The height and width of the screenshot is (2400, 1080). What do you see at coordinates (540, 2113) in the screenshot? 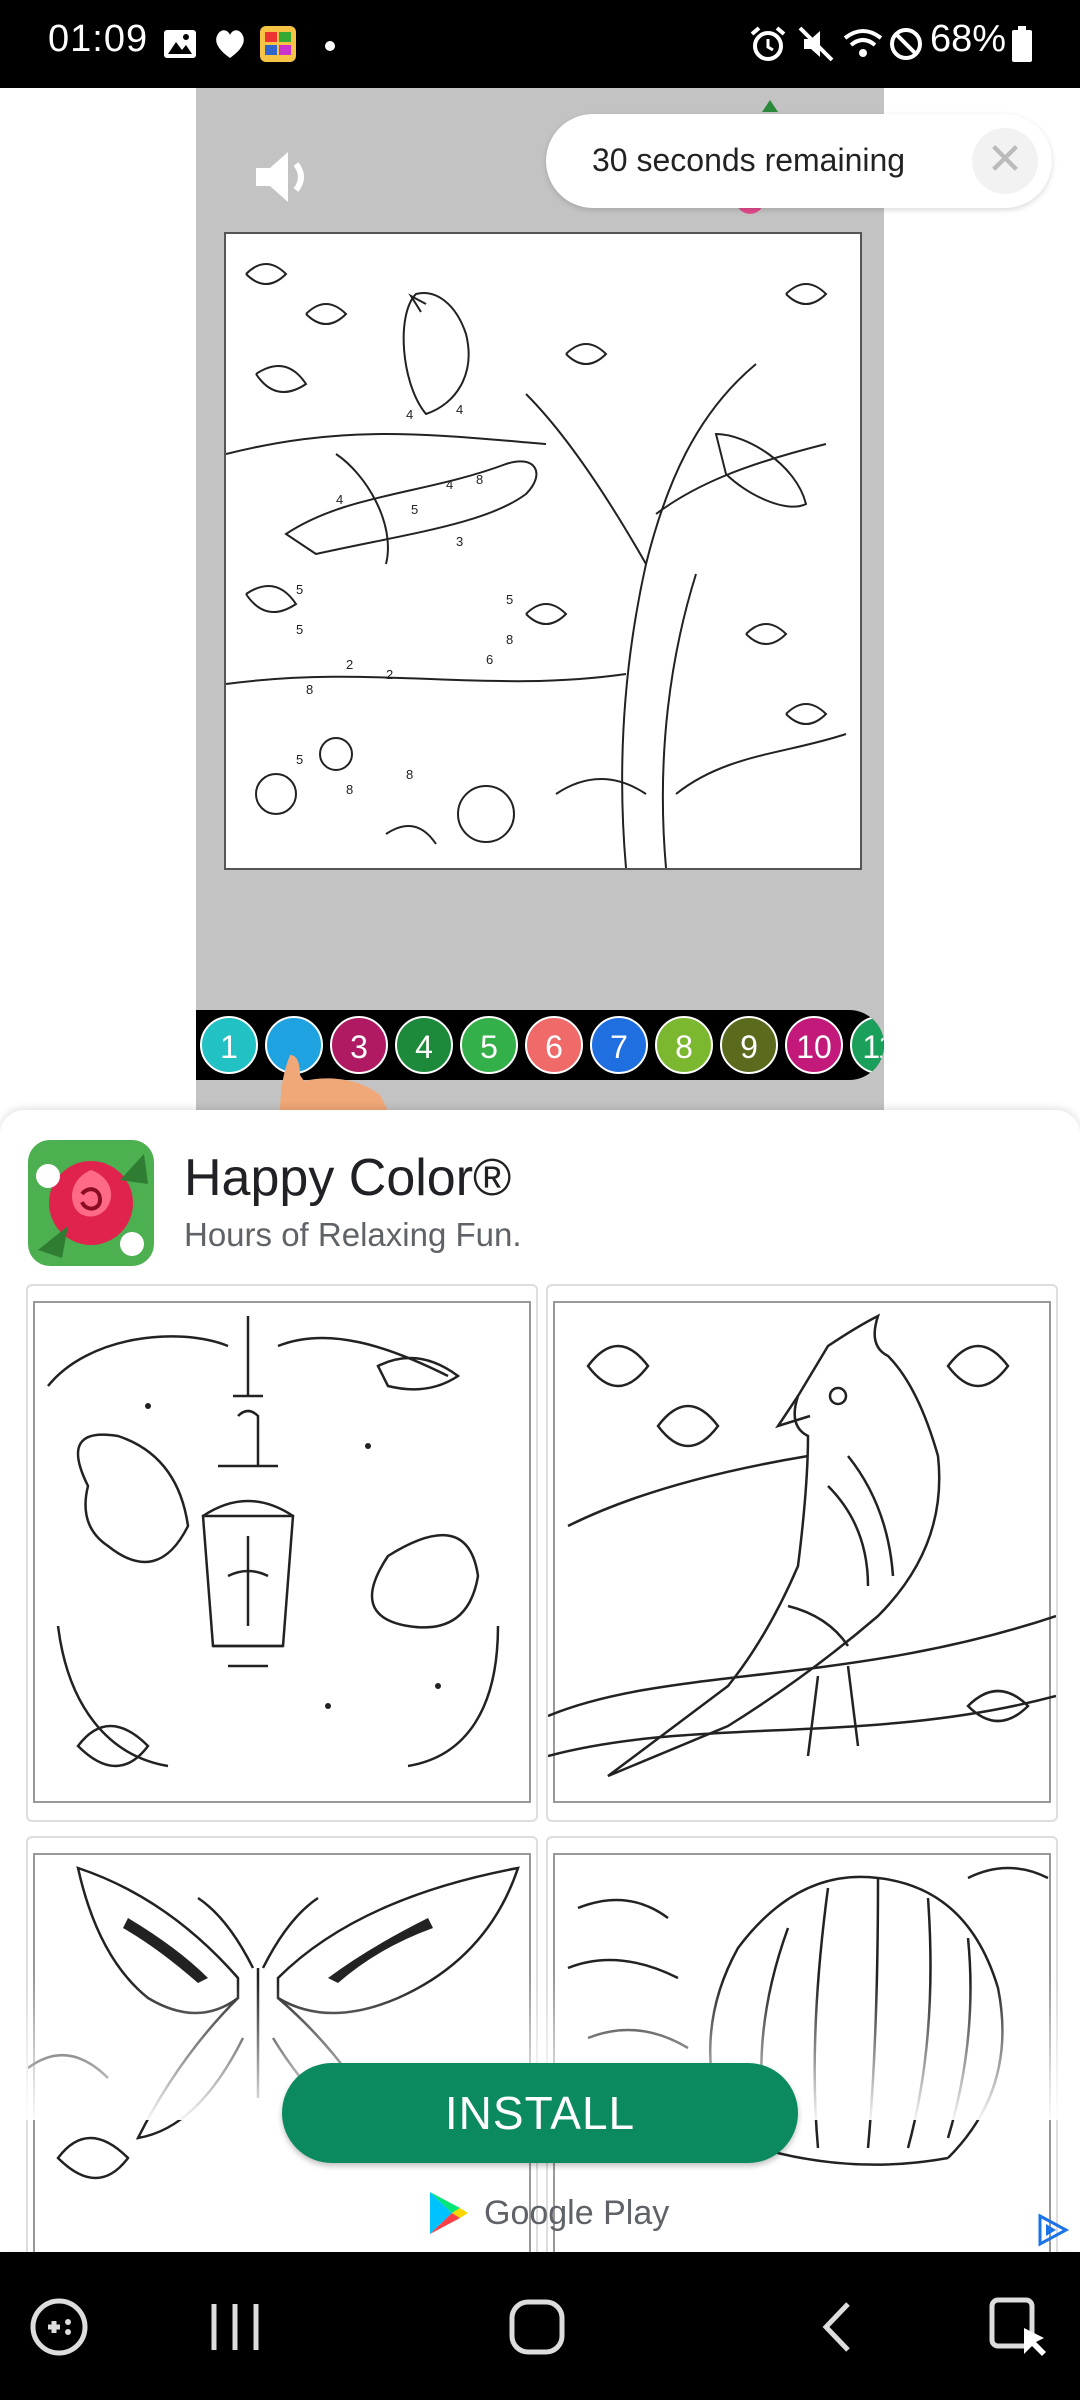
I see `install-button: INSTALL` at bounding box center [540, 2113].